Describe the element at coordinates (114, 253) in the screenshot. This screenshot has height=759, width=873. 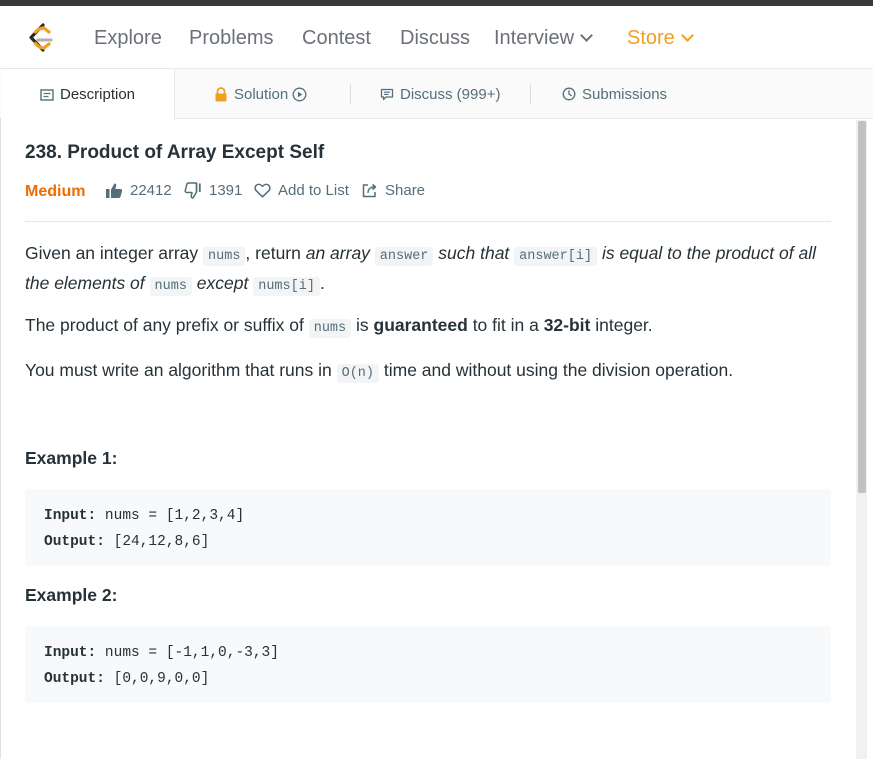
I see `text: Given an integer array` at that location.